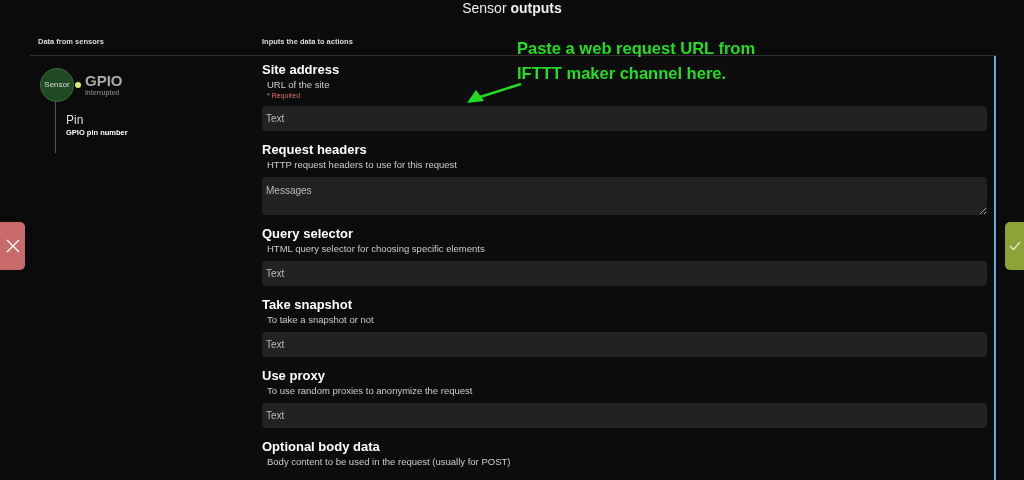 The width and height of the screenshot is (1024, 480). What do you see at coordinates (624, 196) in the screenshot?
I see `textarea-field: Messages` at bounding box center [624, 196].